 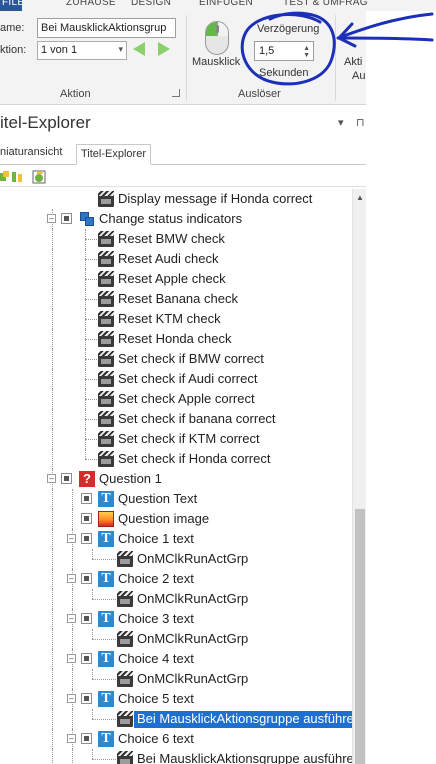 What do you see at coordinates (176, 259) in the screenshot?
I see `tree-row: Reset Audi check` at bounding box center [176, 259].